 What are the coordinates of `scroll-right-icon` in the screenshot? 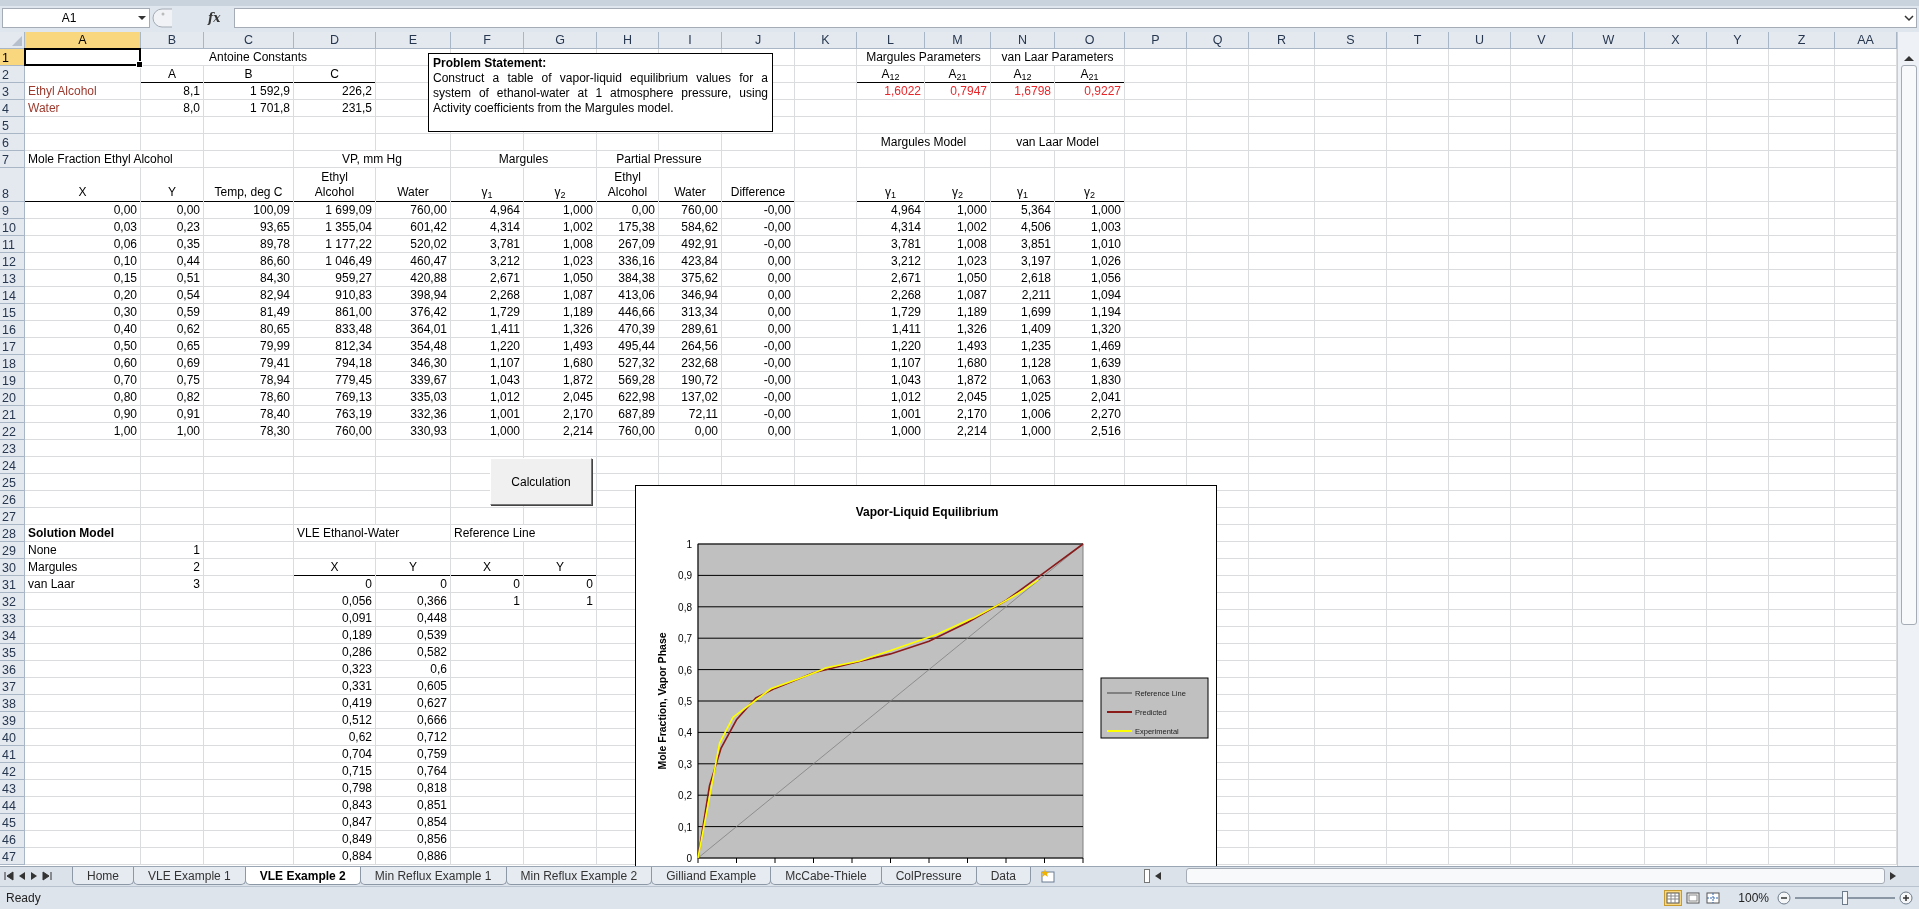 It's located at (1893, 876).